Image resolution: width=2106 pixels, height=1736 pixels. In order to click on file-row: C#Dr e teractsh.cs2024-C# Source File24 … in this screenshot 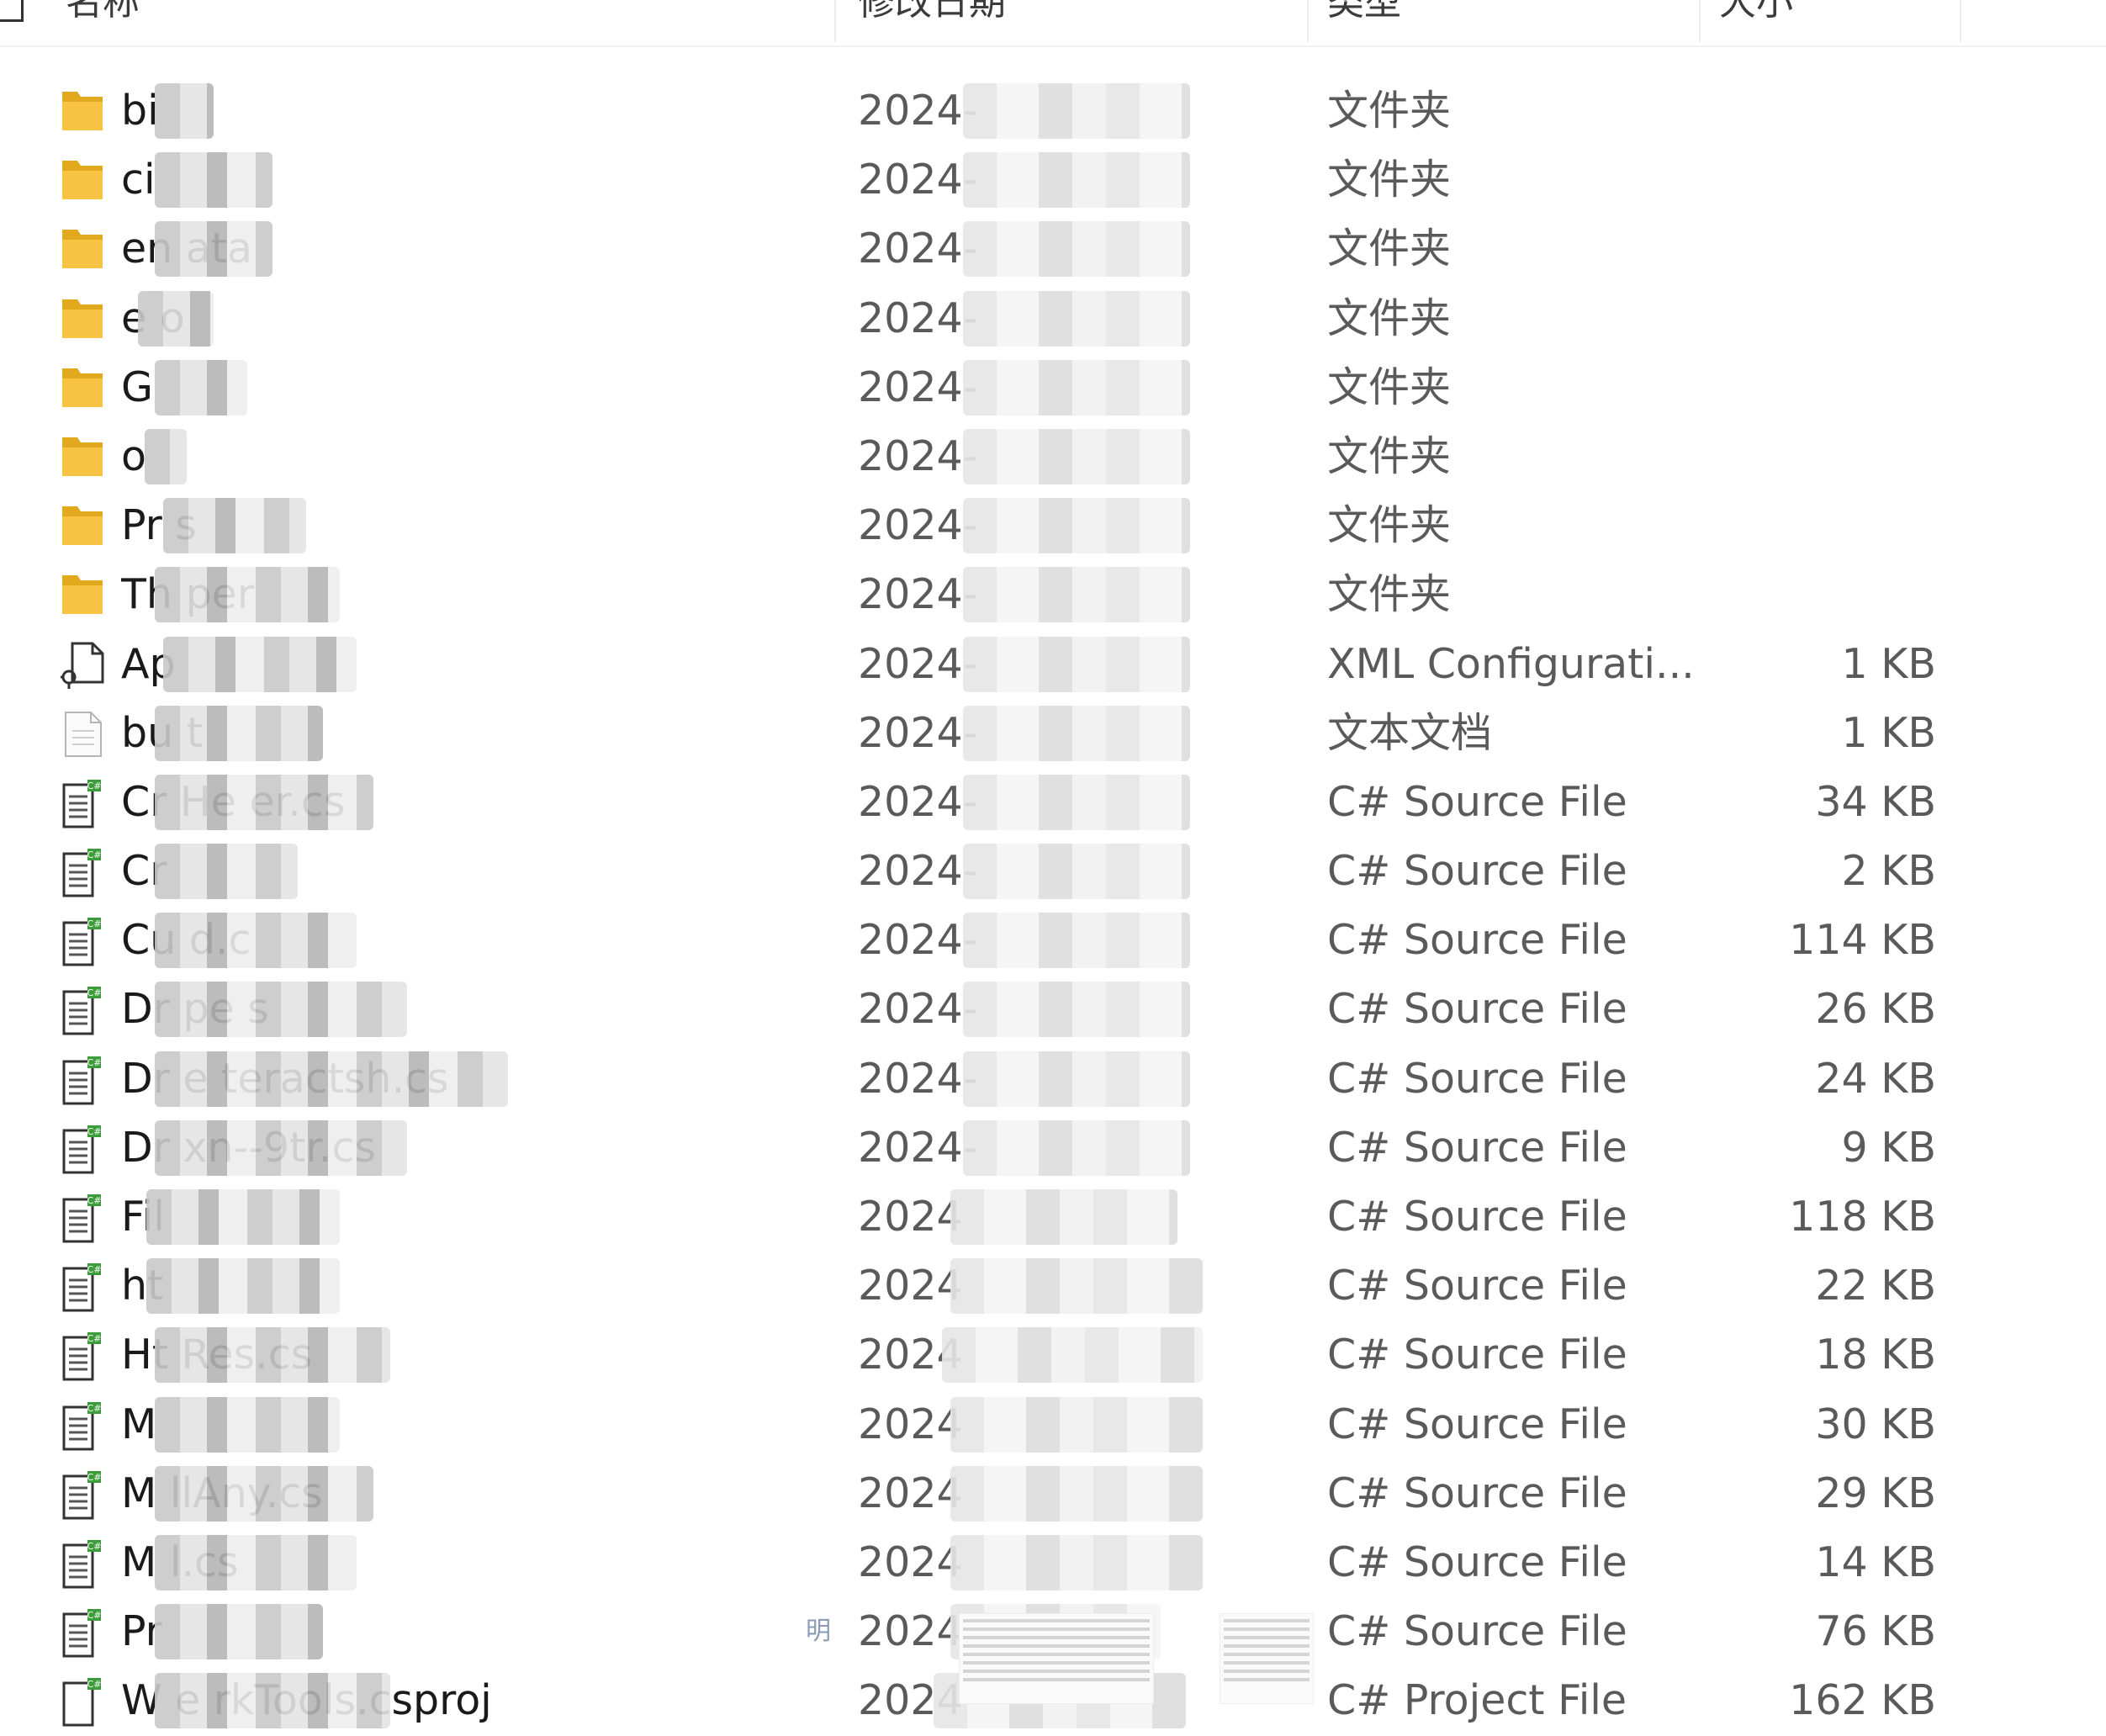, I will do `click(1053, 1079)`.